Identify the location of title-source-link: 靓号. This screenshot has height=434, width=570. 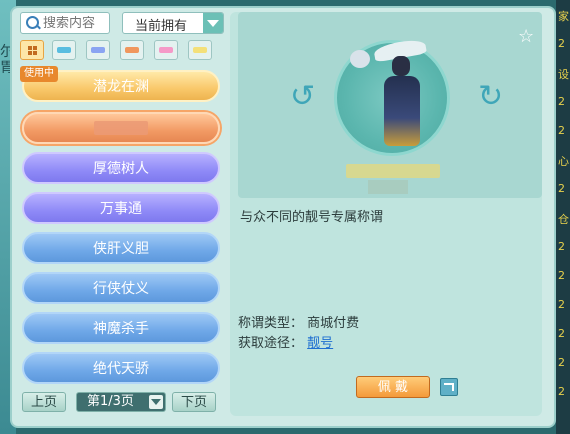
(320, 343).